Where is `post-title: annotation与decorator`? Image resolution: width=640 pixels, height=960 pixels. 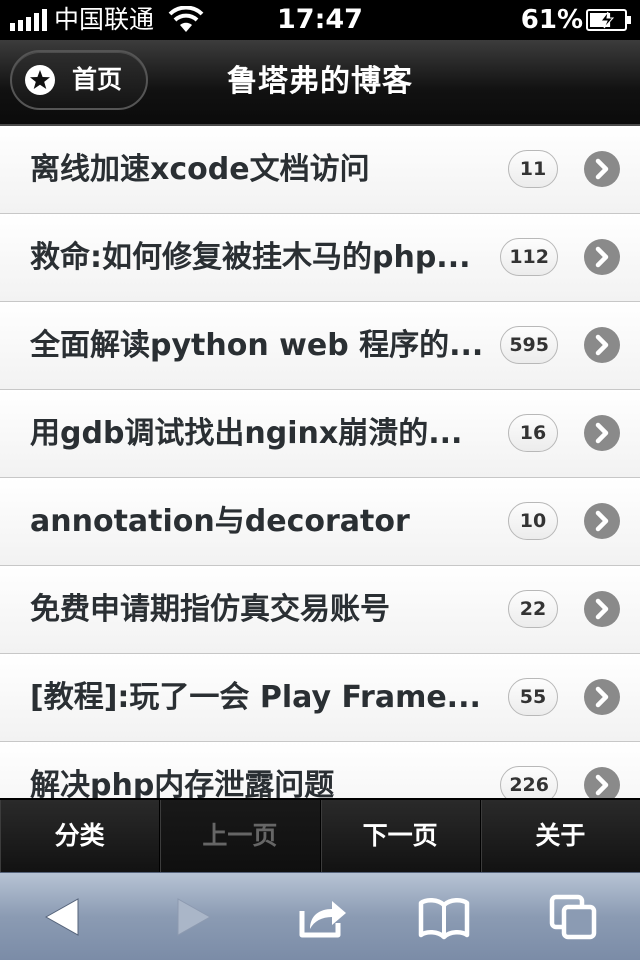
post-title: annotation与decorator is located at coordinates (220, 521).